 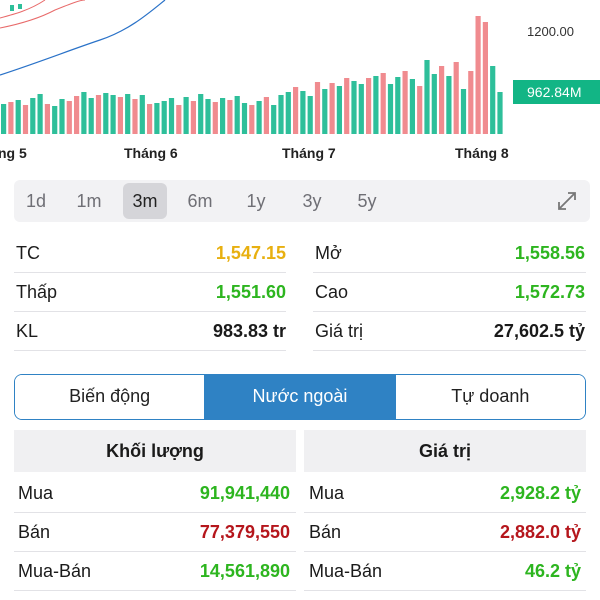 I want to click on stat-tc-label: TC, so click(x=28, y=253).